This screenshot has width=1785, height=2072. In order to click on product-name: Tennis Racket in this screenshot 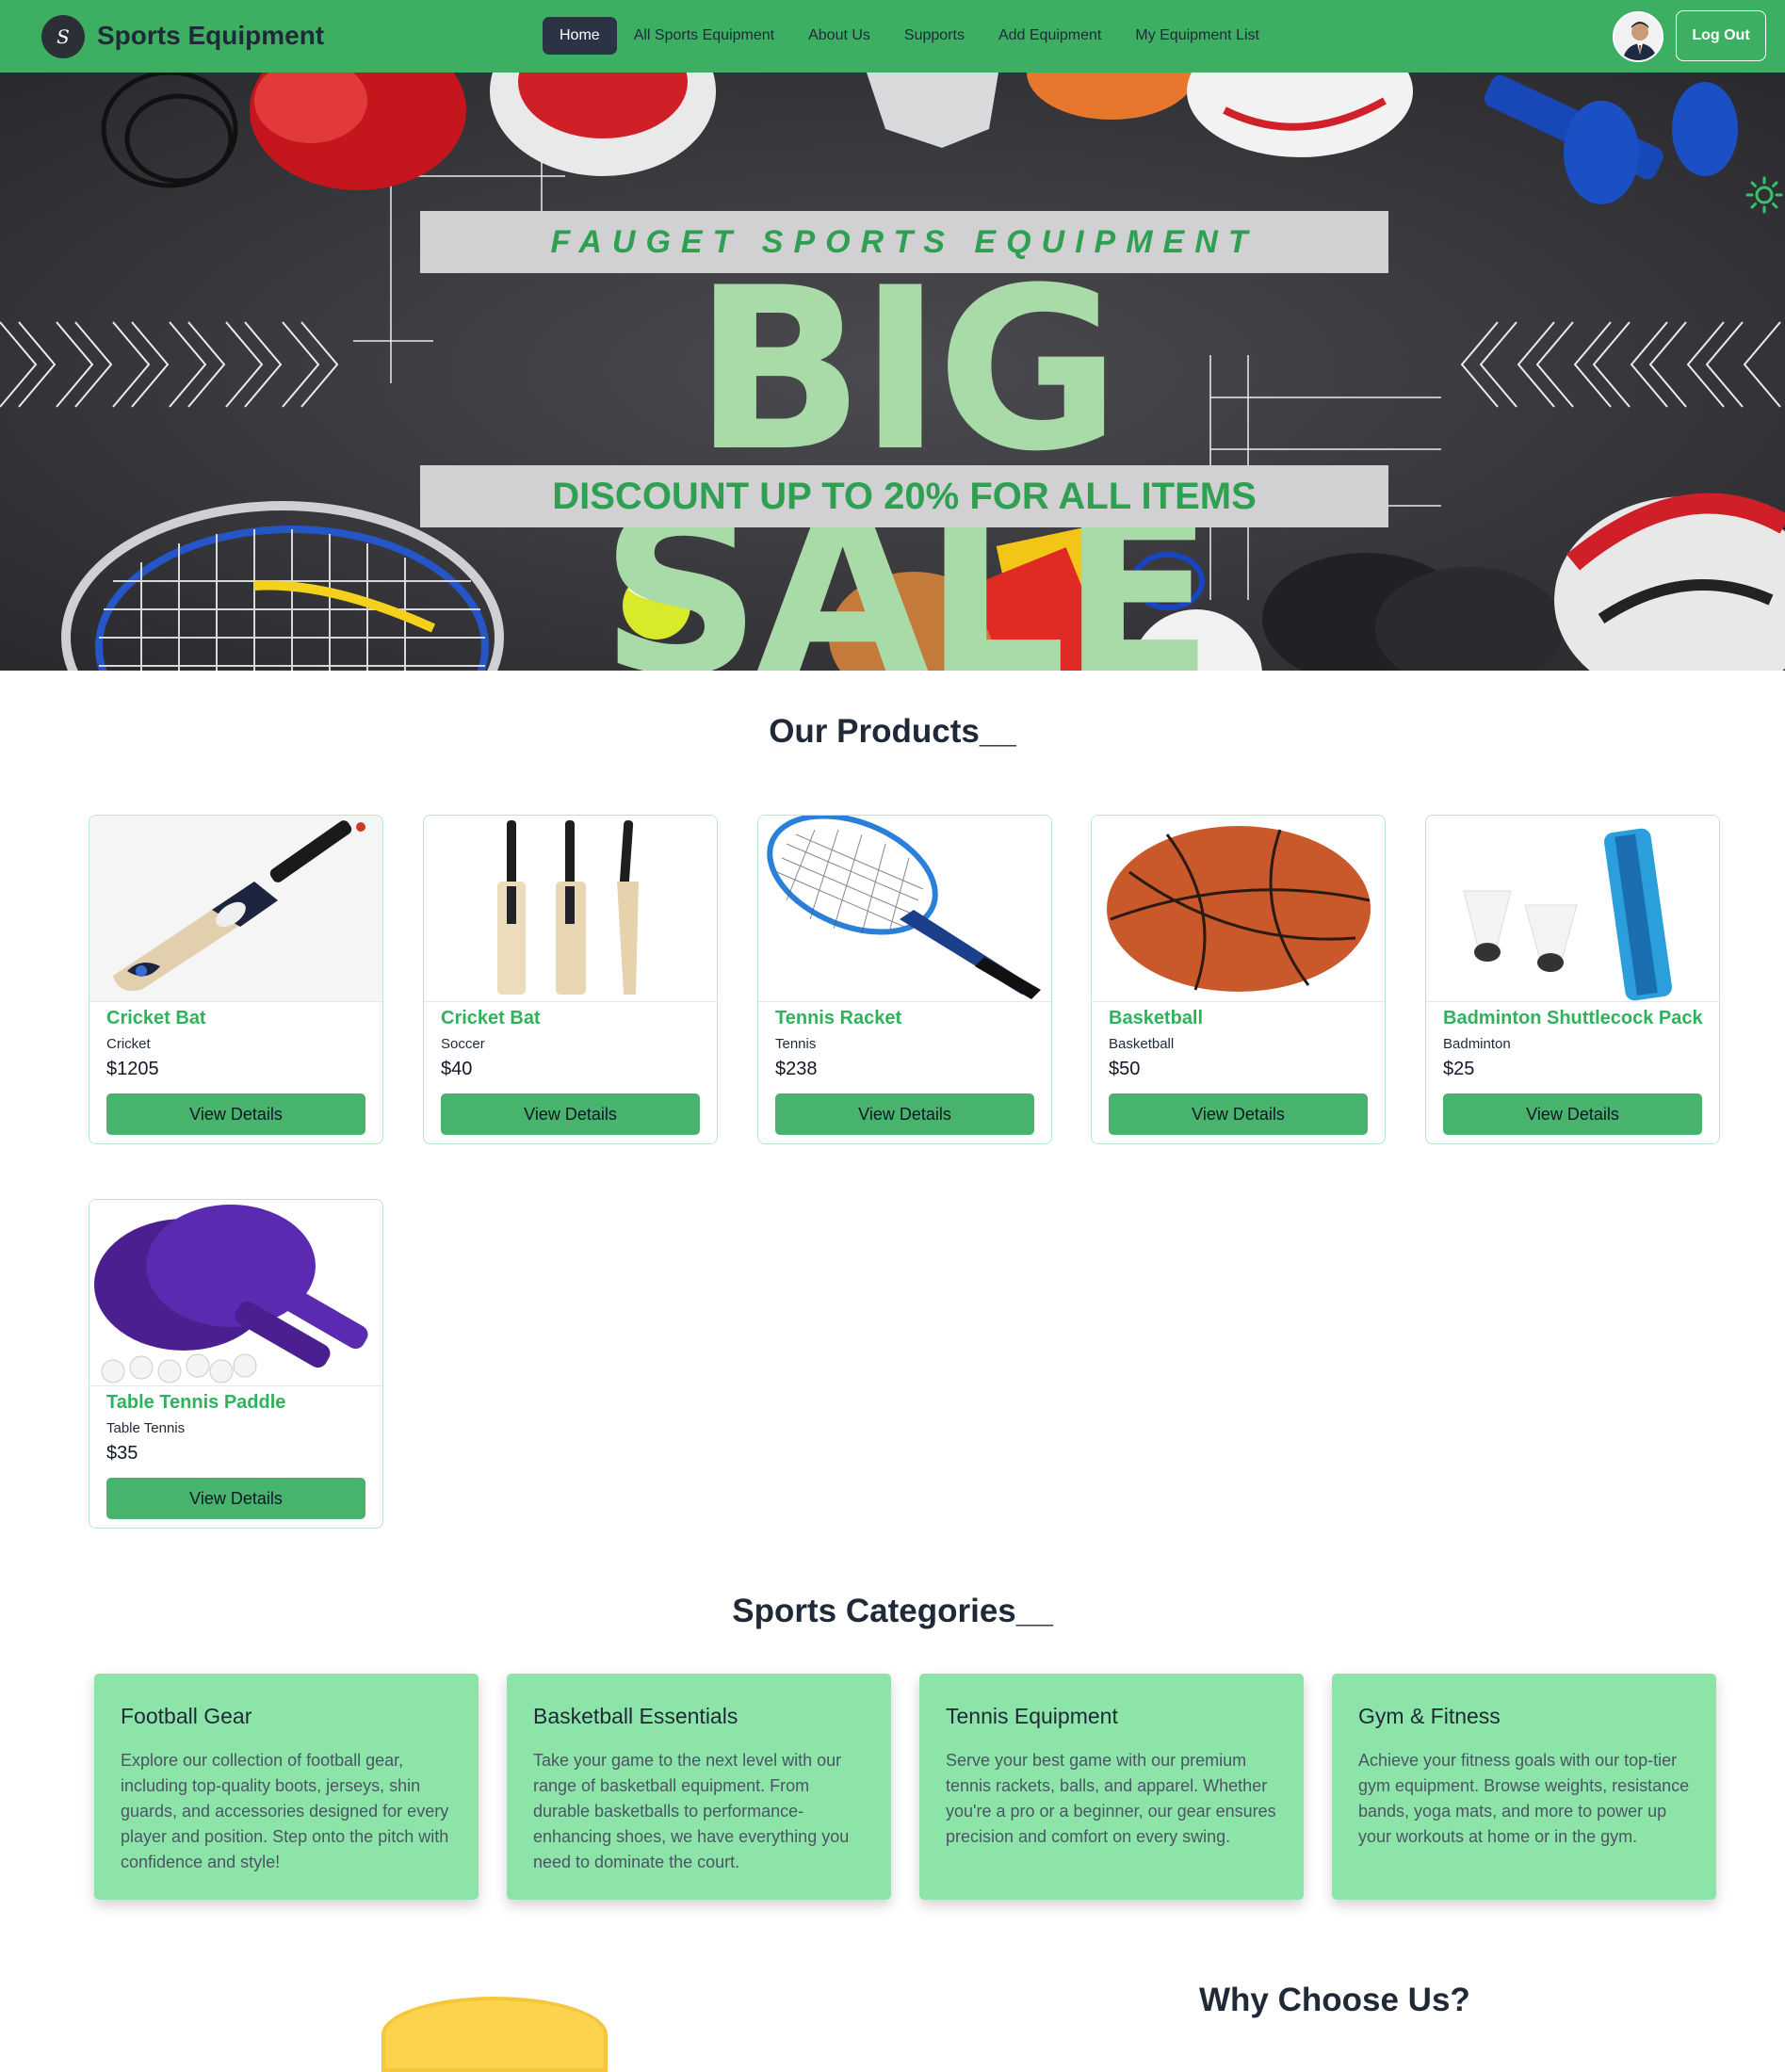, I will do `click(838, 1018)`.